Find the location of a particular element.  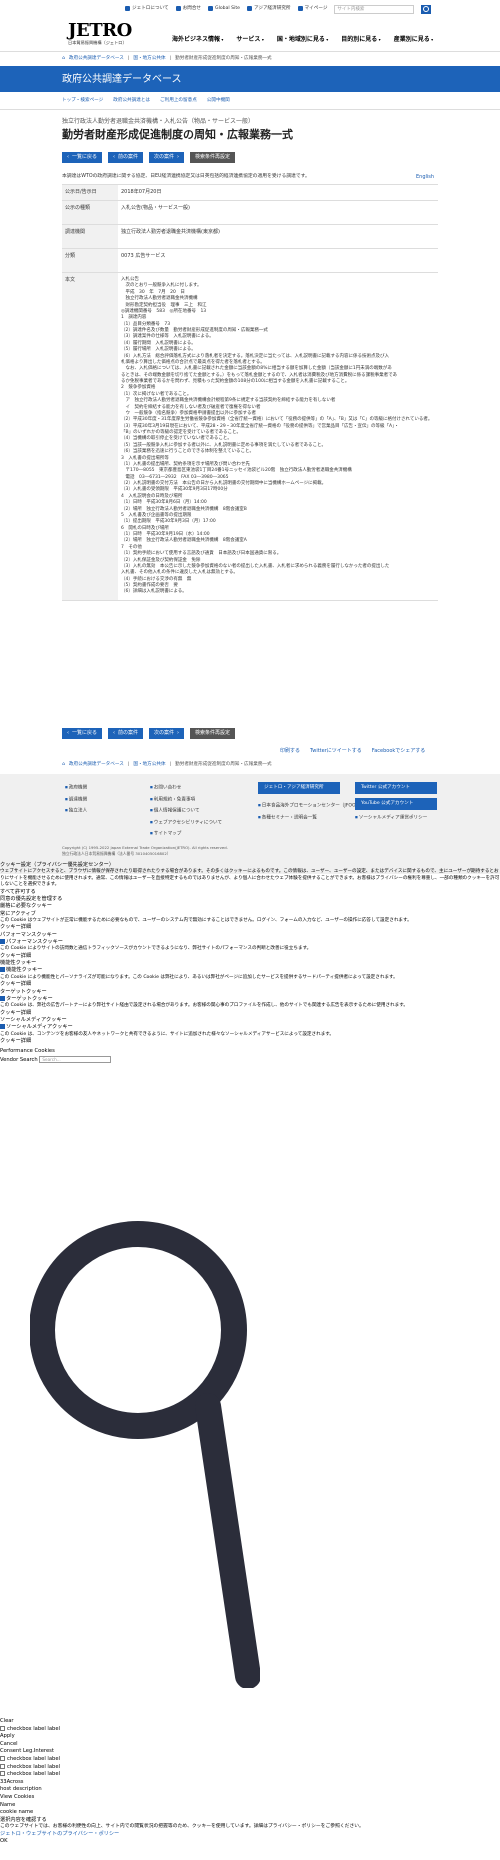

notice-category: 独立行政法人勤労者退職金共済機構・入札公告（物品・サービス一般） is located at coordinates (158, 121).